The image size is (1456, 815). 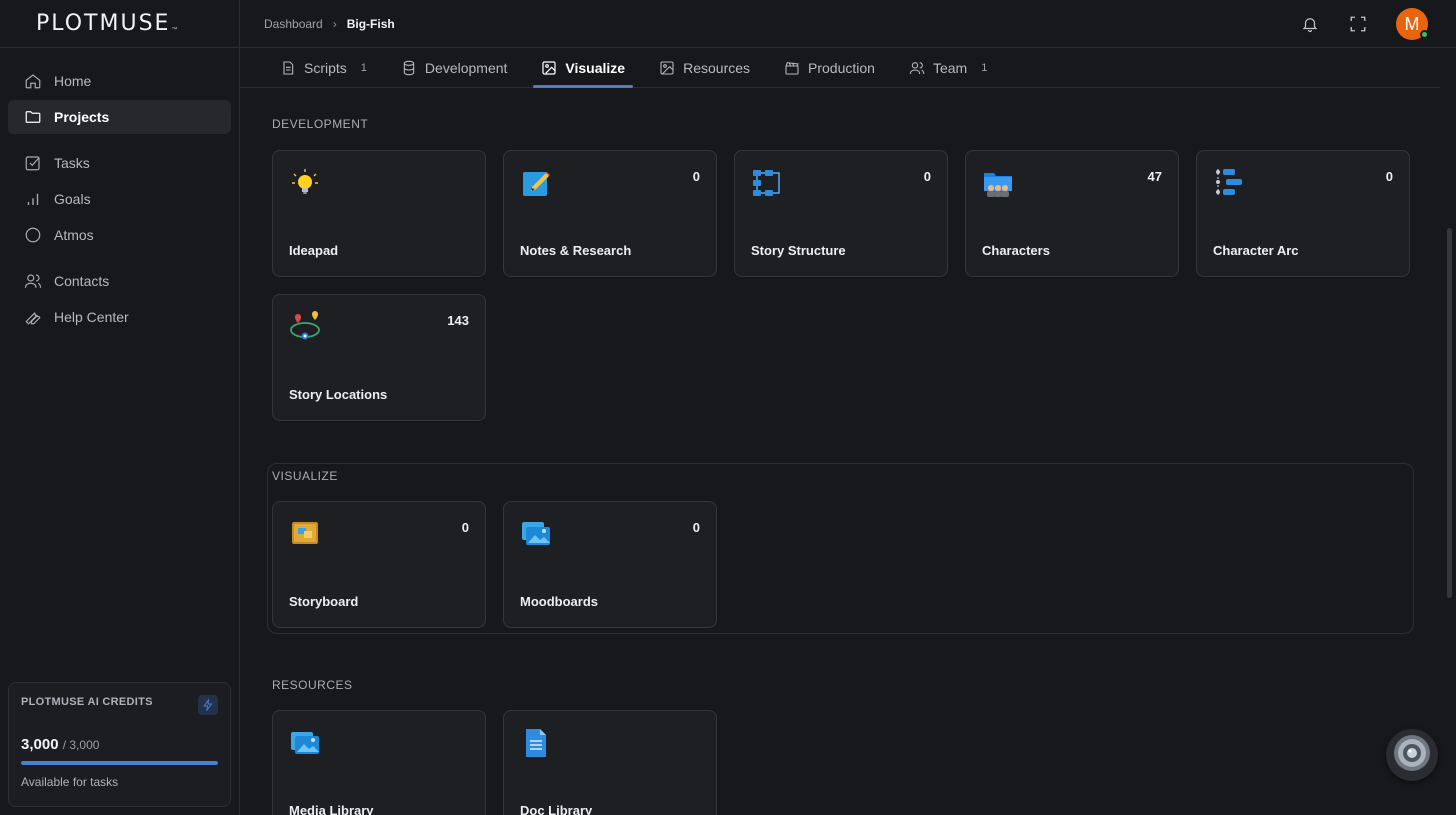 I want to click on fullscreen-icon, so click(x=1358, y=24).